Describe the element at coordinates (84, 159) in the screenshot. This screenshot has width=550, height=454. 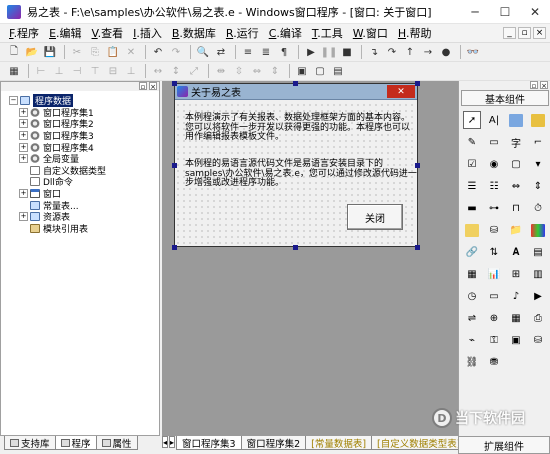
I see `tree-item: + 全局变量` at that location.